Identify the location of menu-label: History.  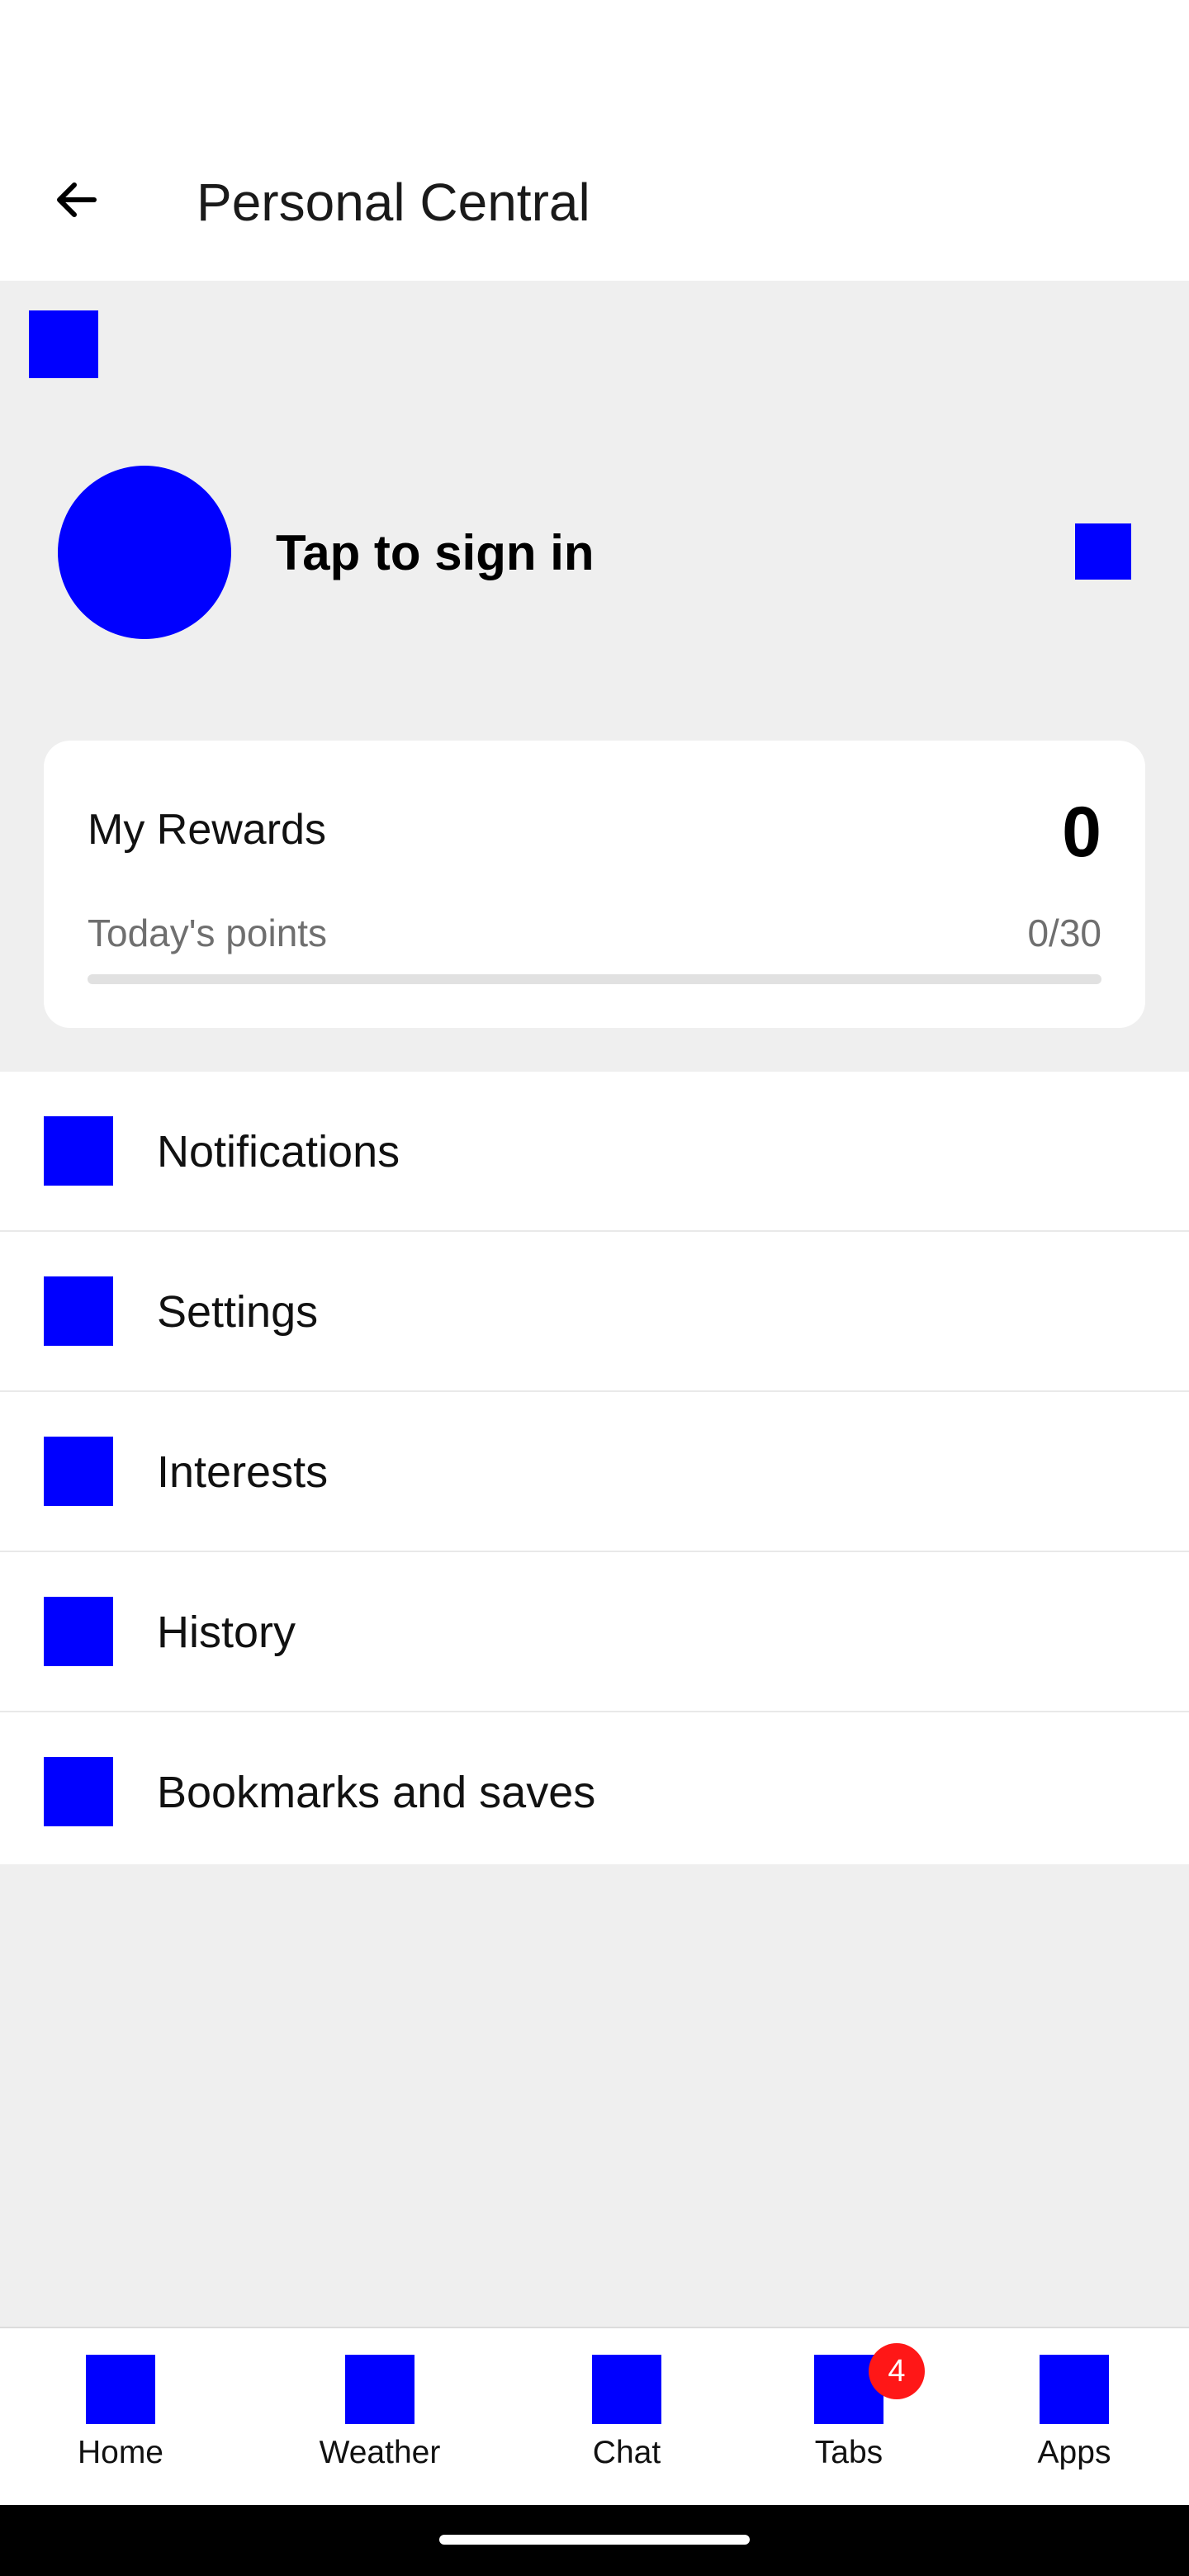
(226, 1632).